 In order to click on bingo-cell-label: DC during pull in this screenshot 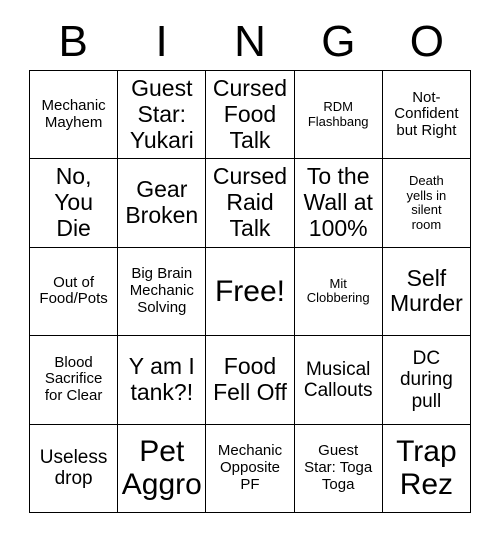, I will do `click(426, 379)`.